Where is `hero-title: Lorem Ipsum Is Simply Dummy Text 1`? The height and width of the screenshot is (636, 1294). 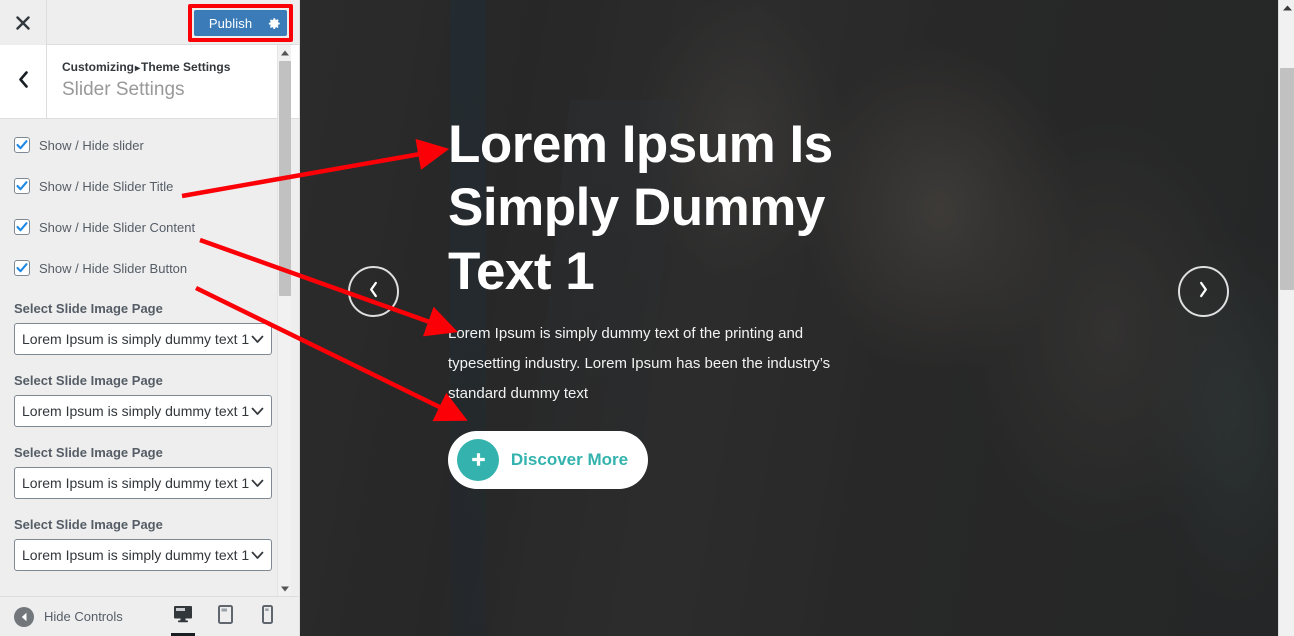
hero-title: Lorem Ipsum Is Simply Dummy Text 1 is located at coordinates (640, 208).